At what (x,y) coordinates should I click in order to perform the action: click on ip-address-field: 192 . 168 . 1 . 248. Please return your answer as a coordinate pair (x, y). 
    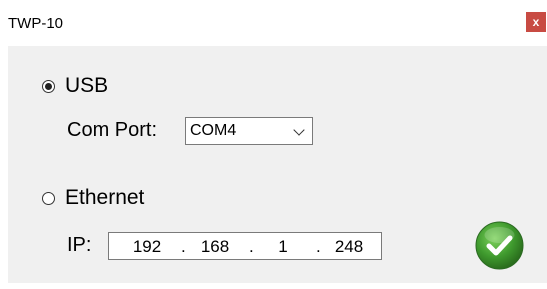
    Looking at the image, I should click on (245, 246).